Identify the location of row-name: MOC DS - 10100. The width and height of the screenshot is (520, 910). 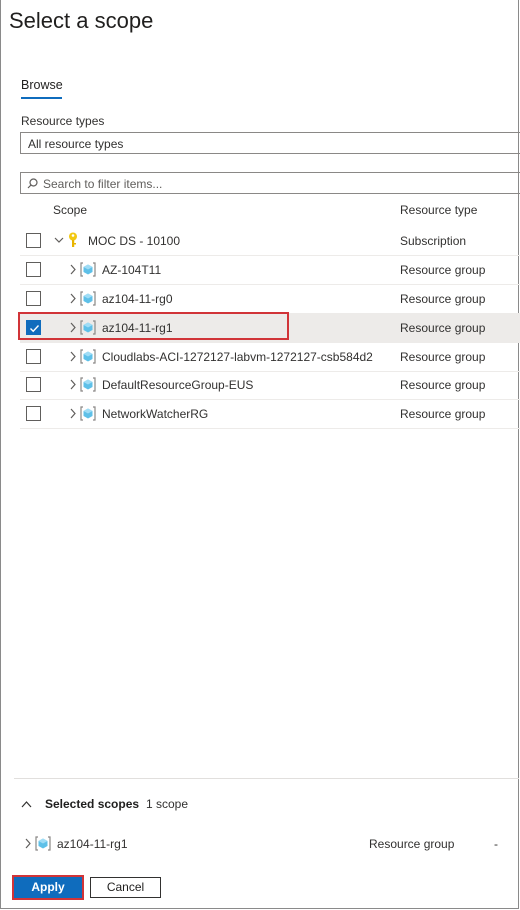
(134, 241).